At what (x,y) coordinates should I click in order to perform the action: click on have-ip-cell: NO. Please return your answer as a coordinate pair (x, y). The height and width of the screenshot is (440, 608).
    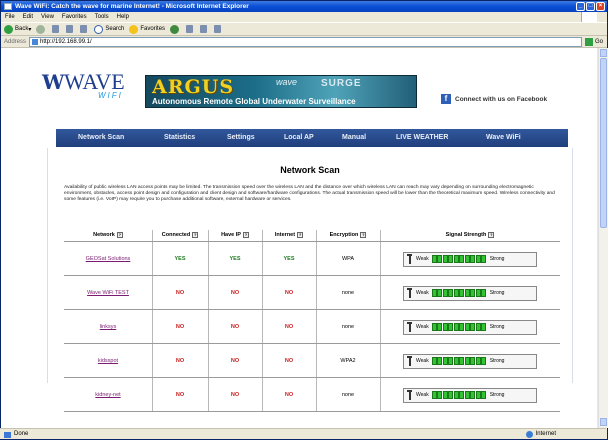
    Looking at the image, I should click on (235, 293).